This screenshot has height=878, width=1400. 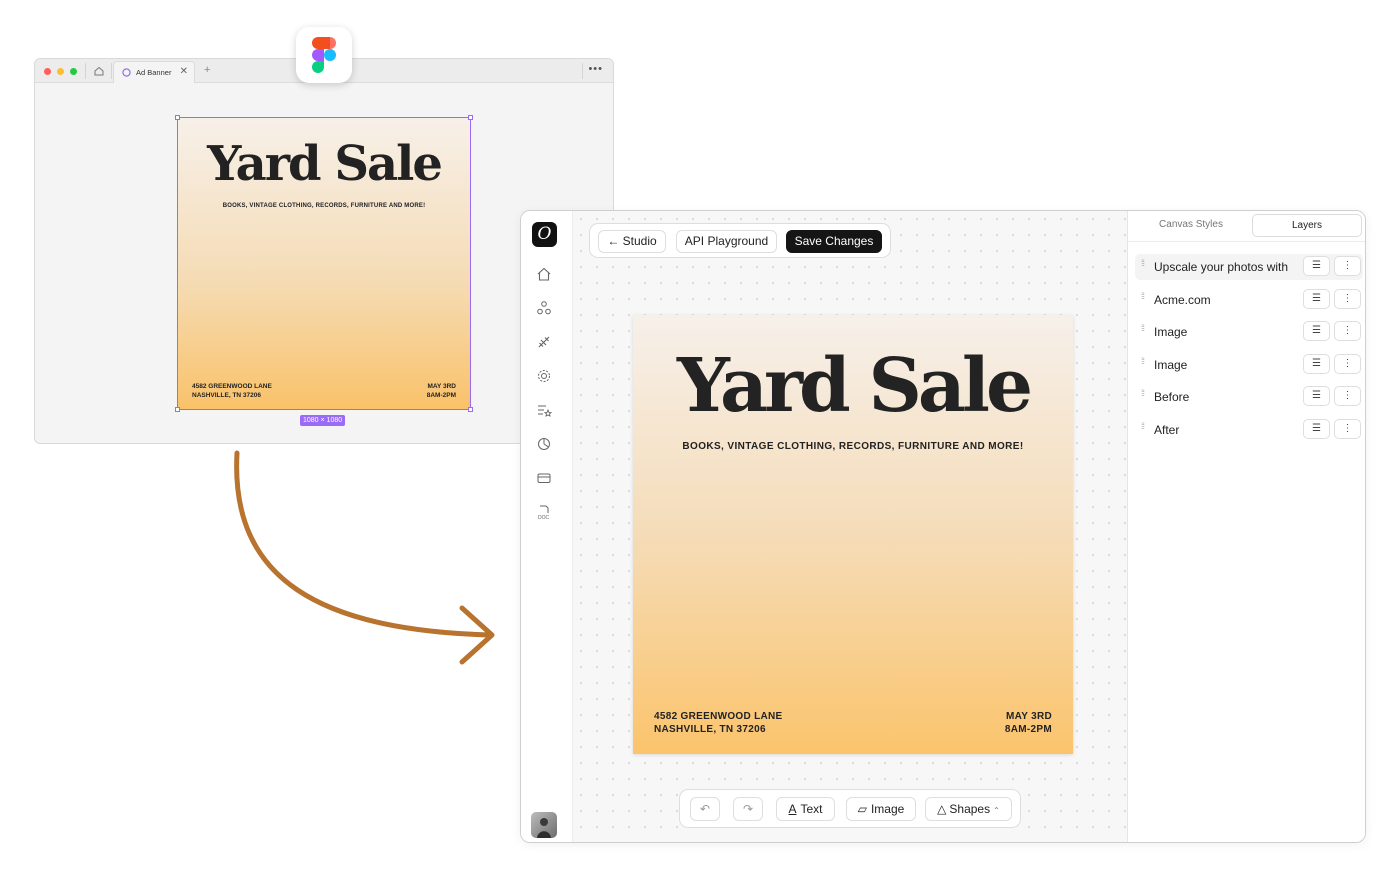 What do you see at coordinates (324, 55) in the screenshot?
I see `figma-logo-icon` at bounding box center [324, 55].